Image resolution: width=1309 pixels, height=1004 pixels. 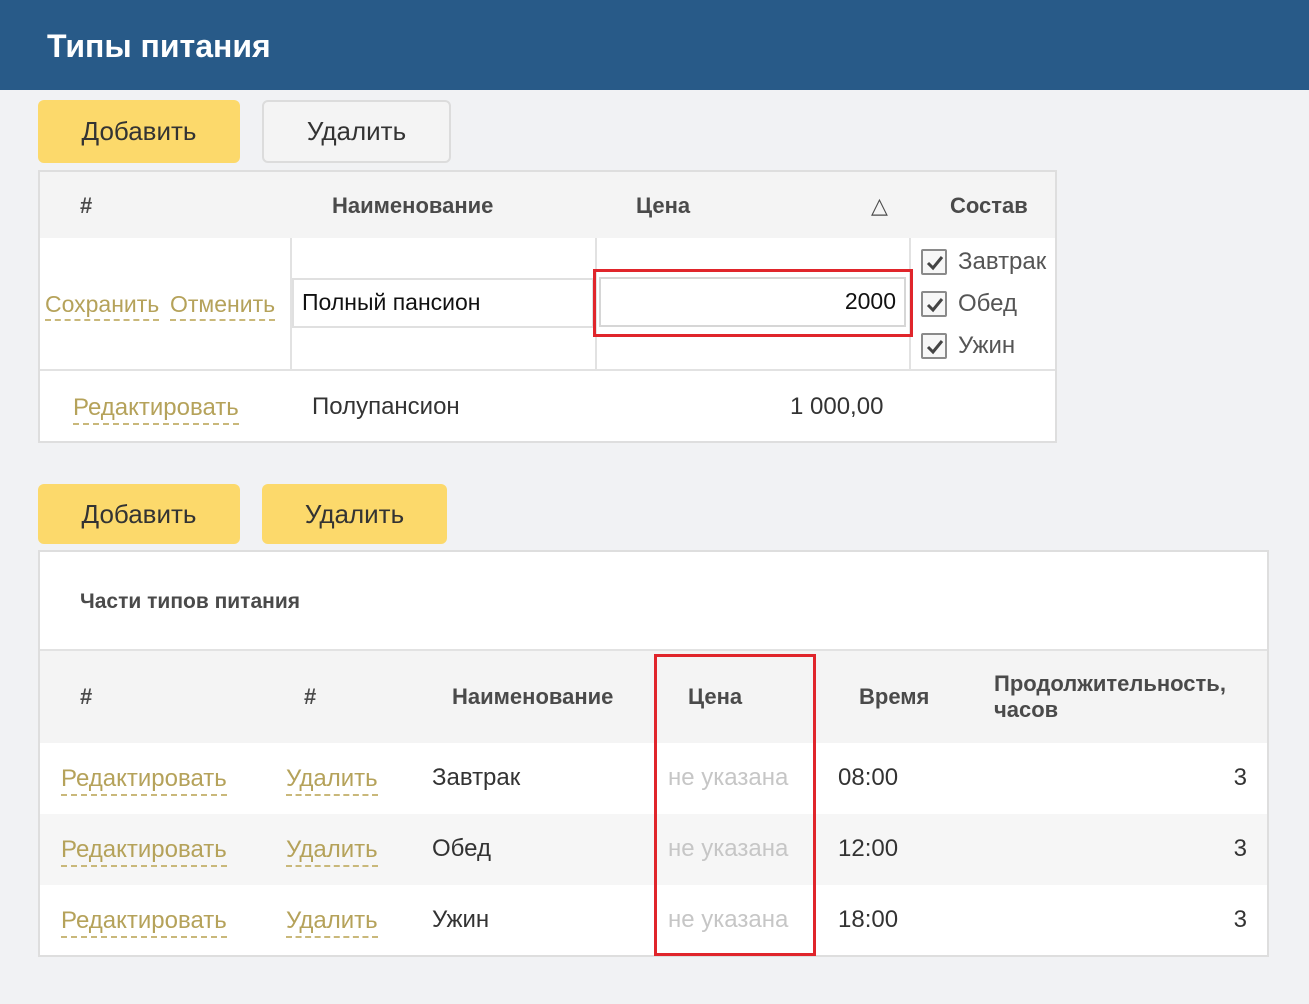 What do you see at coordinates (1110, 697) in the screenshot?
I see `column-duration: Продолжительность, часов` at bounding box center [1110, 697].